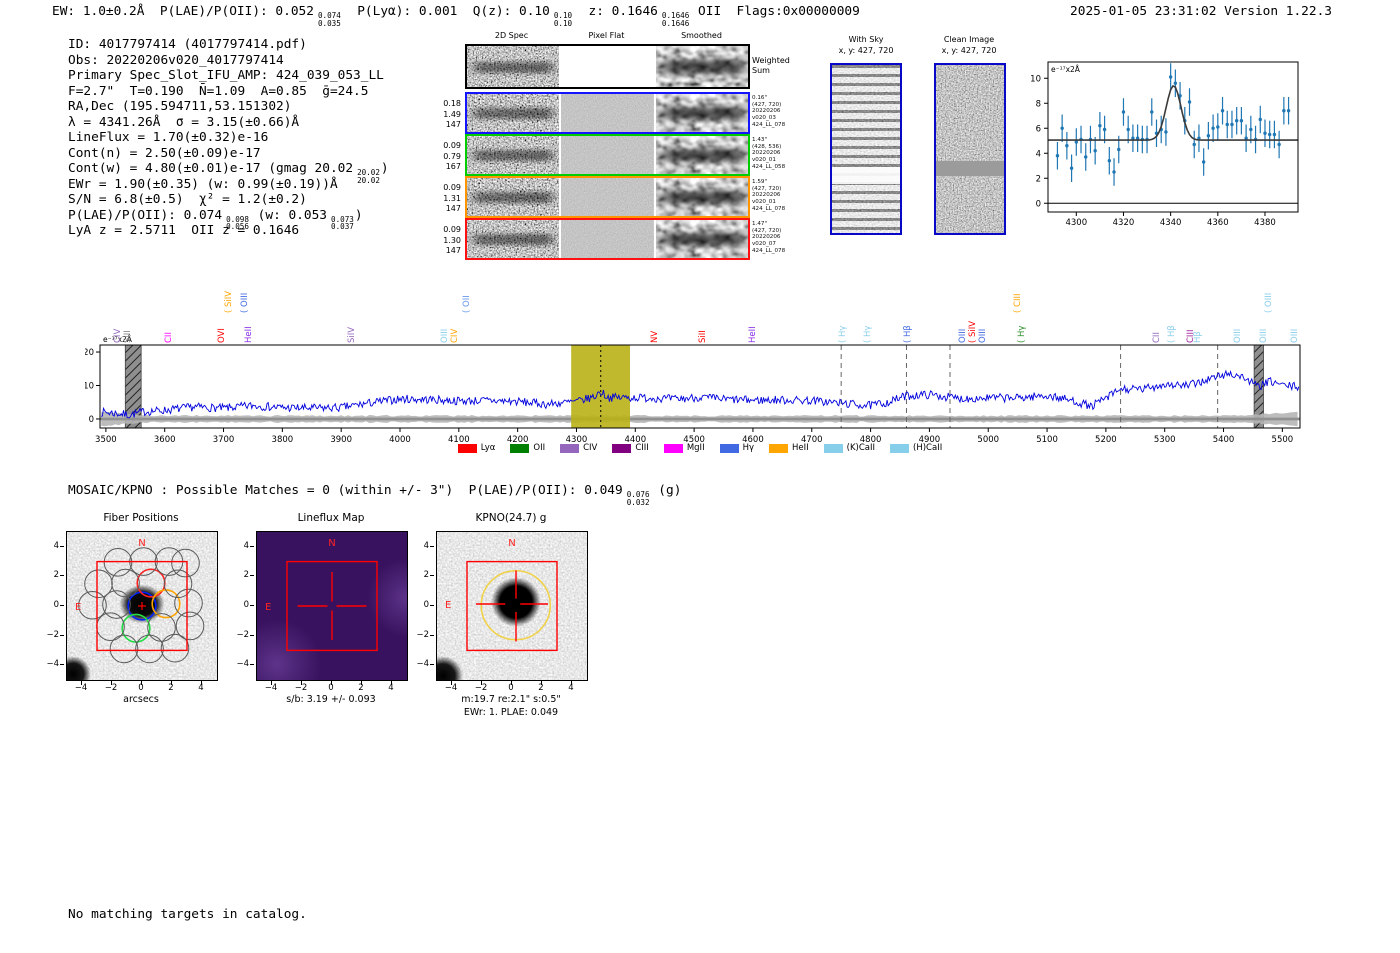 This screenshot has height=953, width=1400. What do you see at coordinates (331, 518) in the screenshot?
I see `lineflux-title: Lineflux Map` at bounding box center [331, 518].